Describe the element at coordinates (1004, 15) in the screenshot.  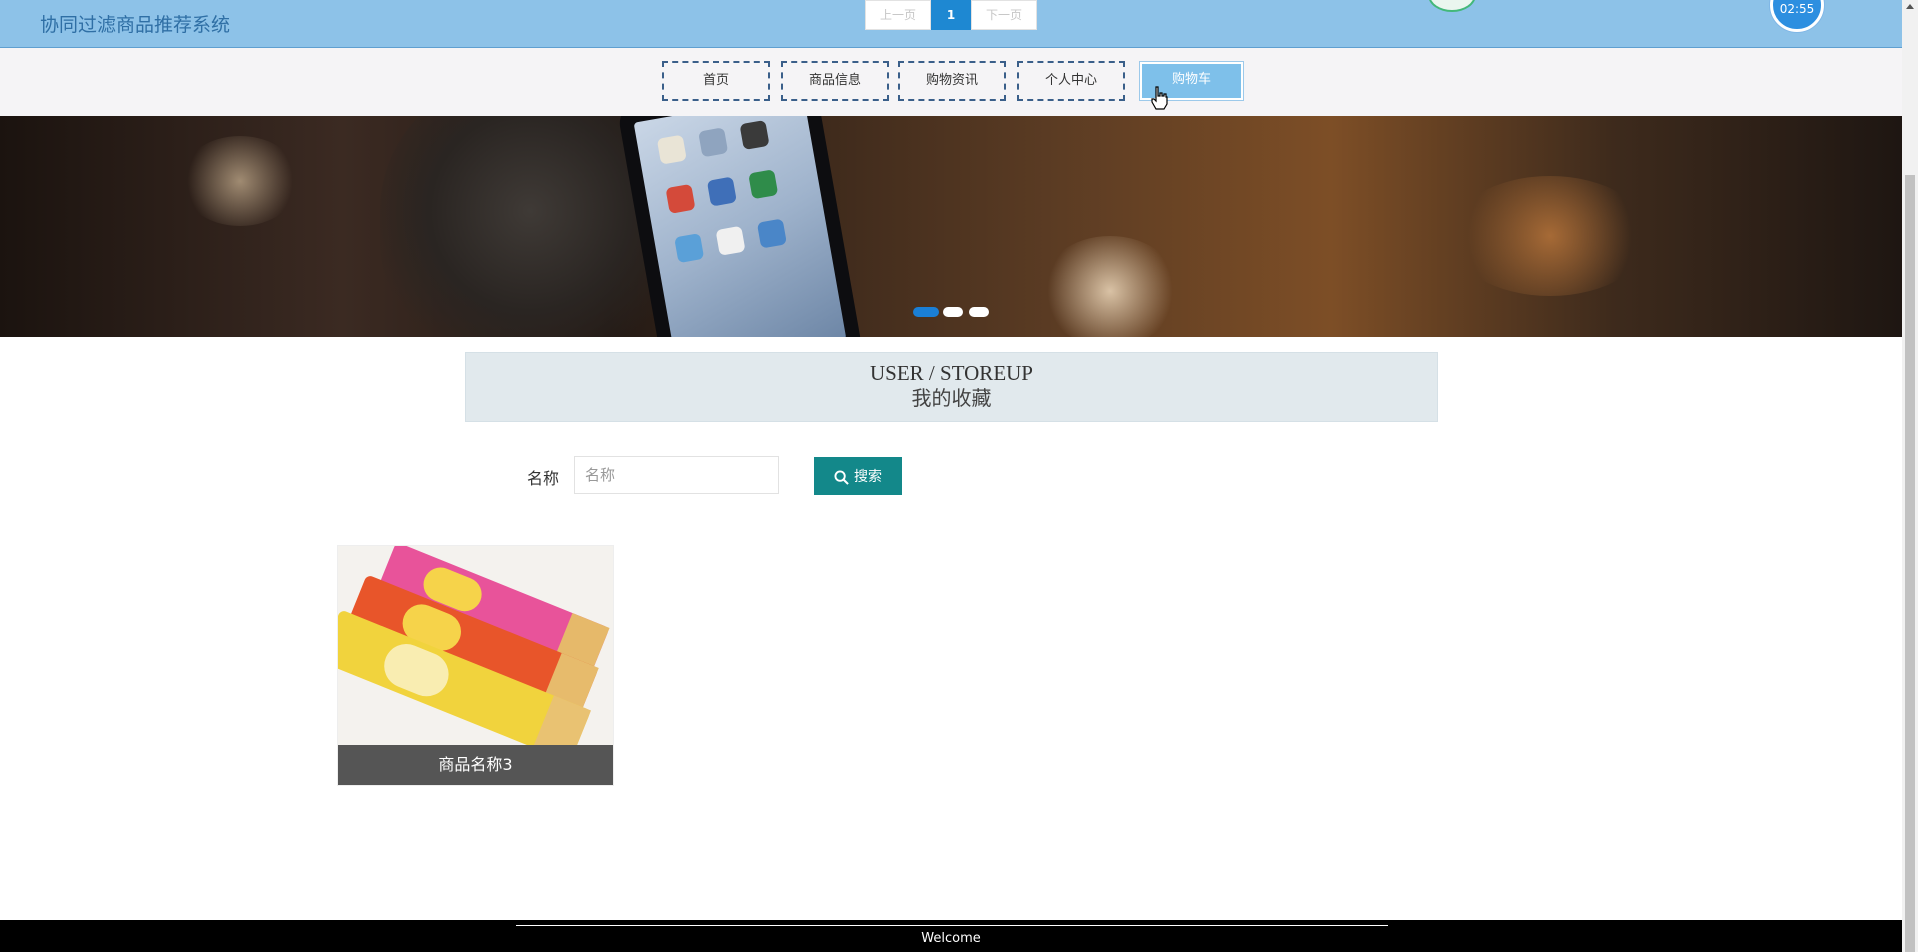
I see `next-page-button: 下一页` at that location.